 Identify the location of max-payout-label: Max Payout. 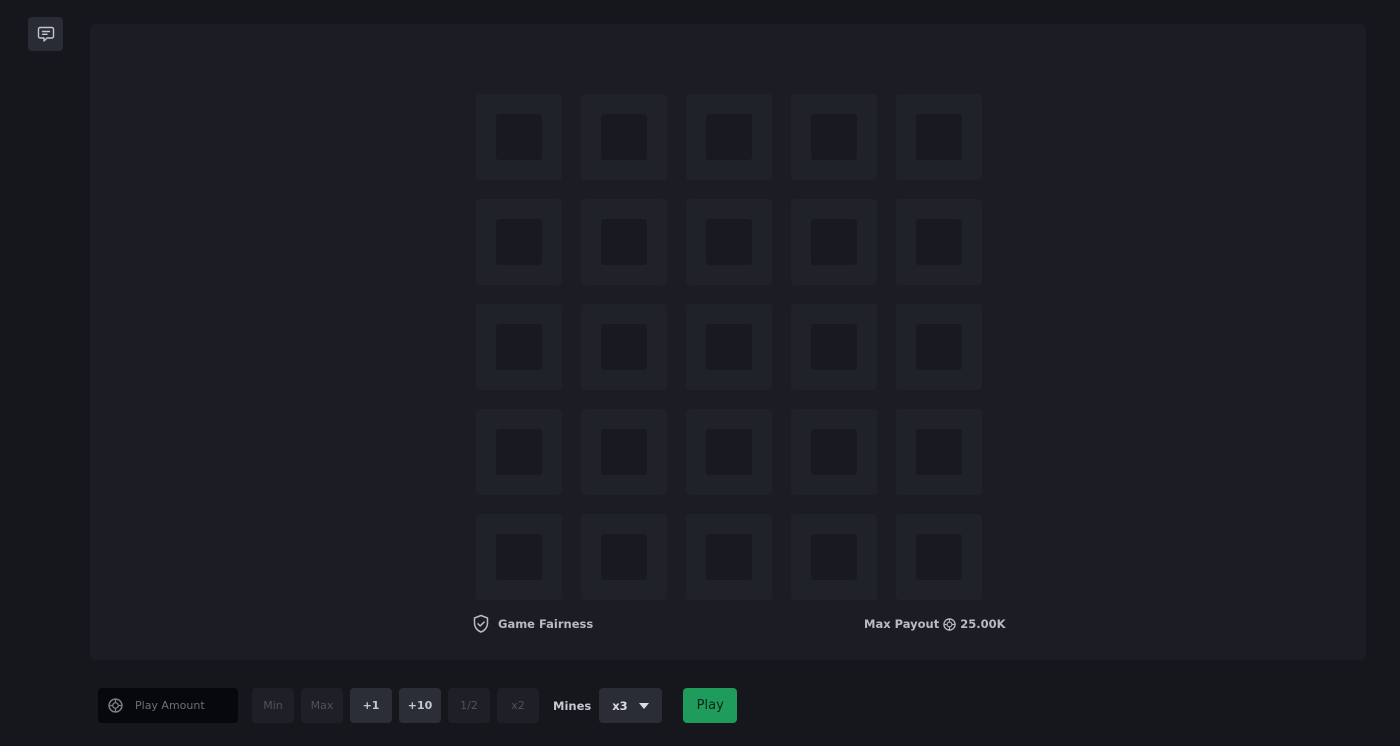
(902, 624).